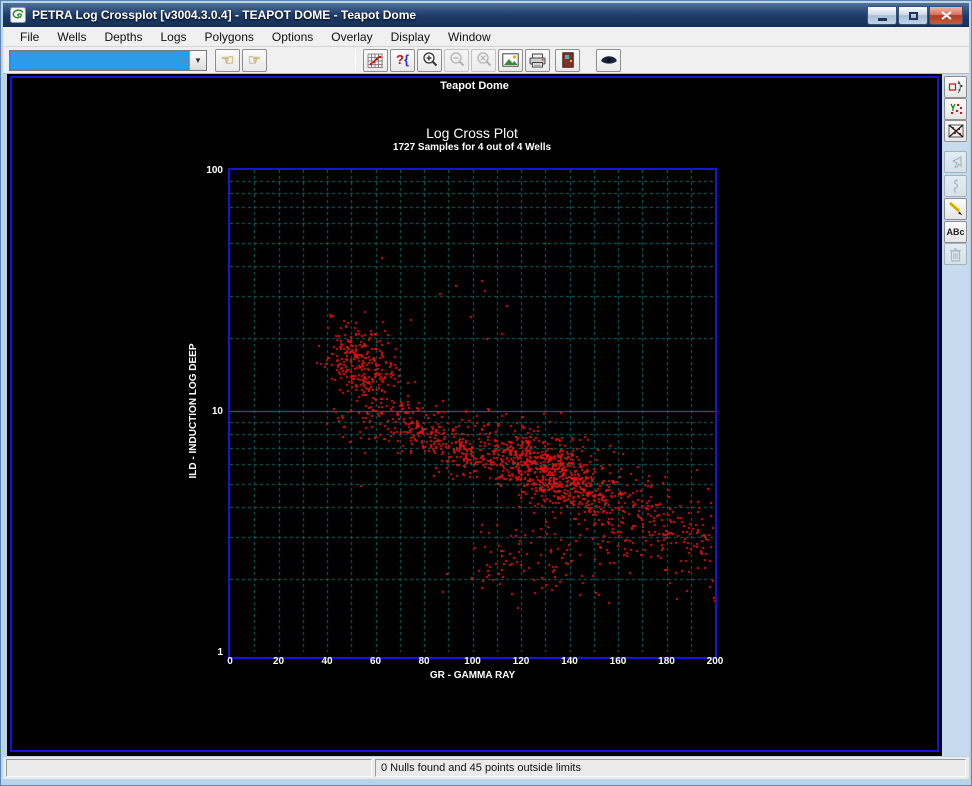 This screenshot has height=786, width=972. I want to click on digitize-button, so click(955, 186).